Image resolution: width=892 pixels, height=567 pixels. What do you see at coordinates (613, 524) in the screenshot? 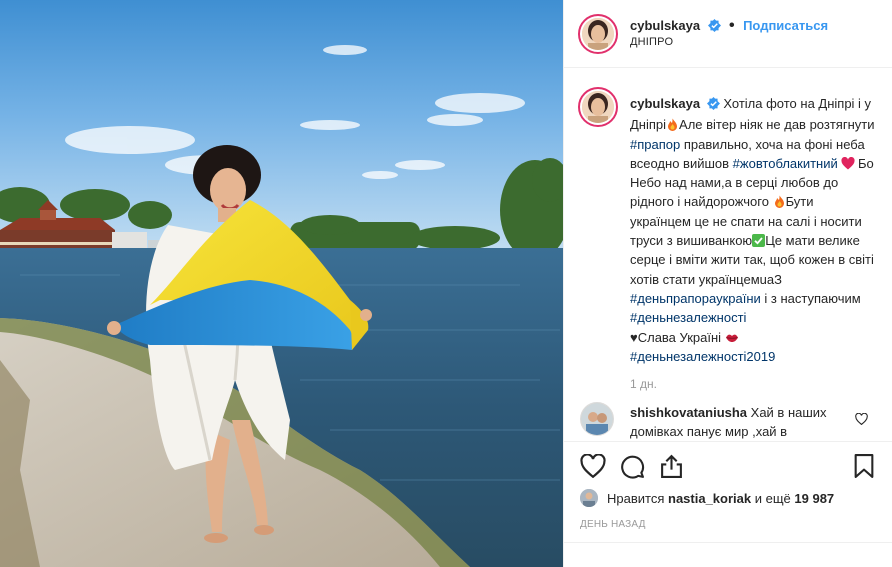
I see `post-date: ДЕНЬ НАЗАД` at bounding box center [613, 524].